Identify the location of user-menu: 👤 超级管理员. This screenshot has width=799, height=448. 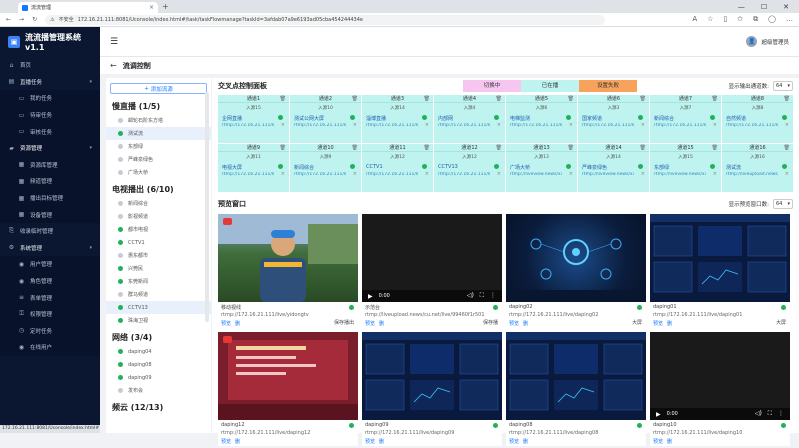
(767, 41).